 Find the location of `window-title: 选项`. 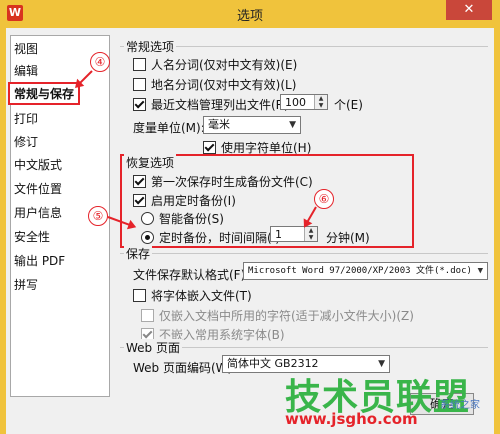

window-title: 选项 is located at coordinates (249, 16).